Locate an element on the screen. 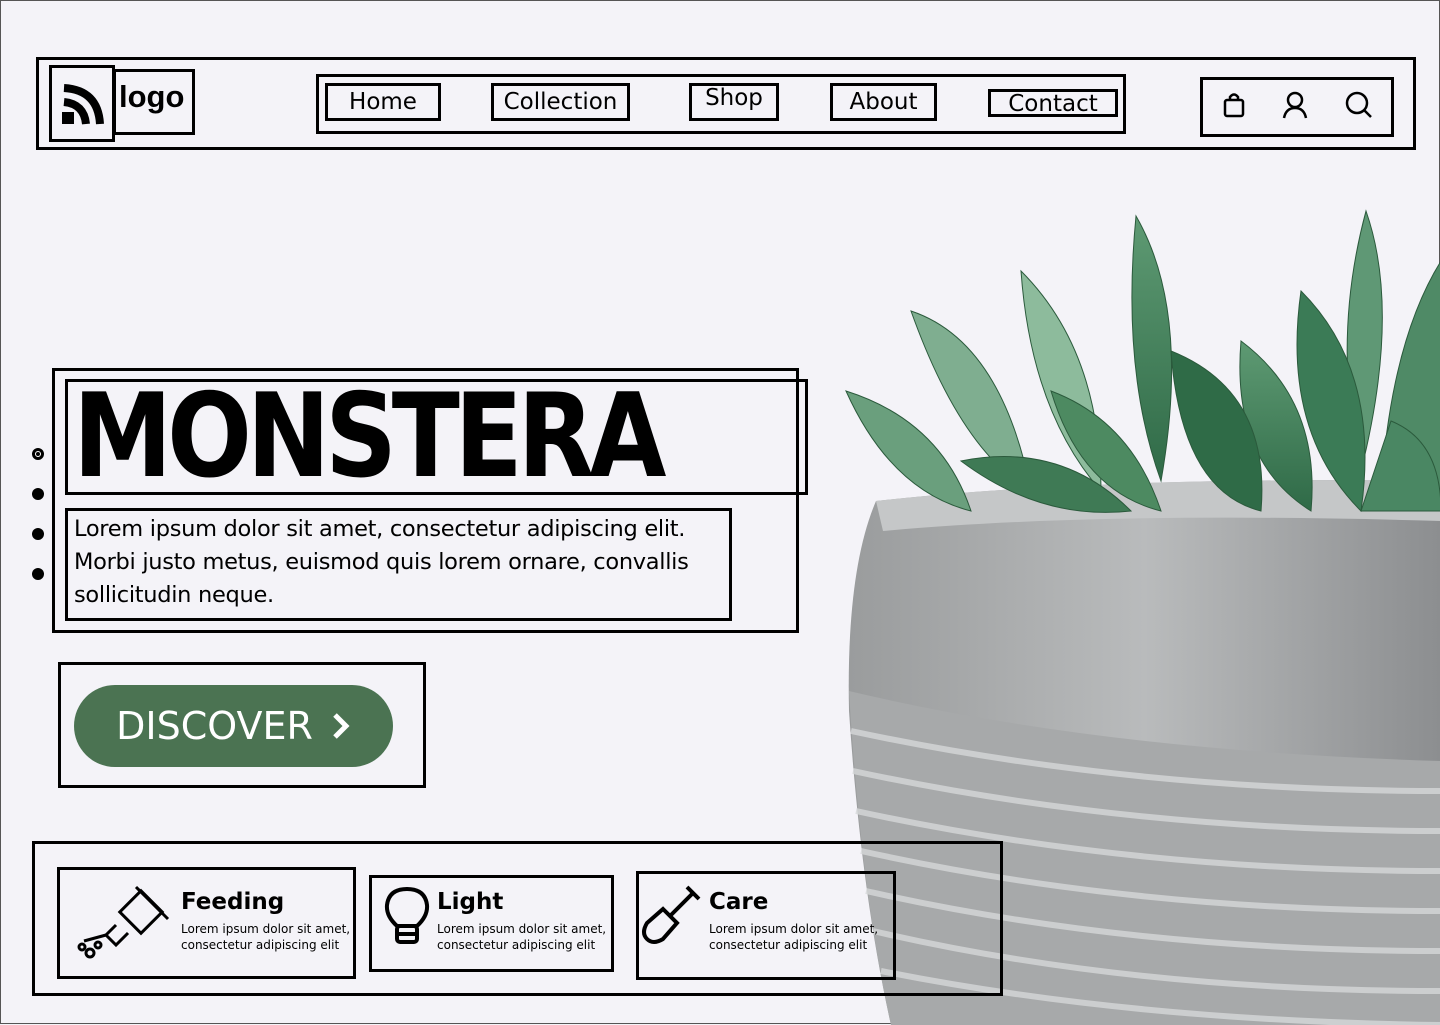  shovel-icon is located at coordinates (671, 914).